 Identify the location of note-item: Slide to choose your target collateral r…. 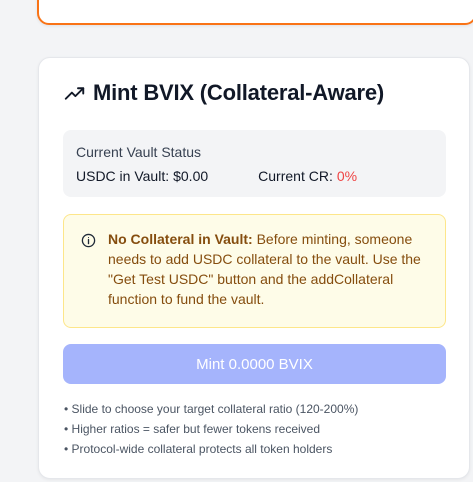
(211, 409).